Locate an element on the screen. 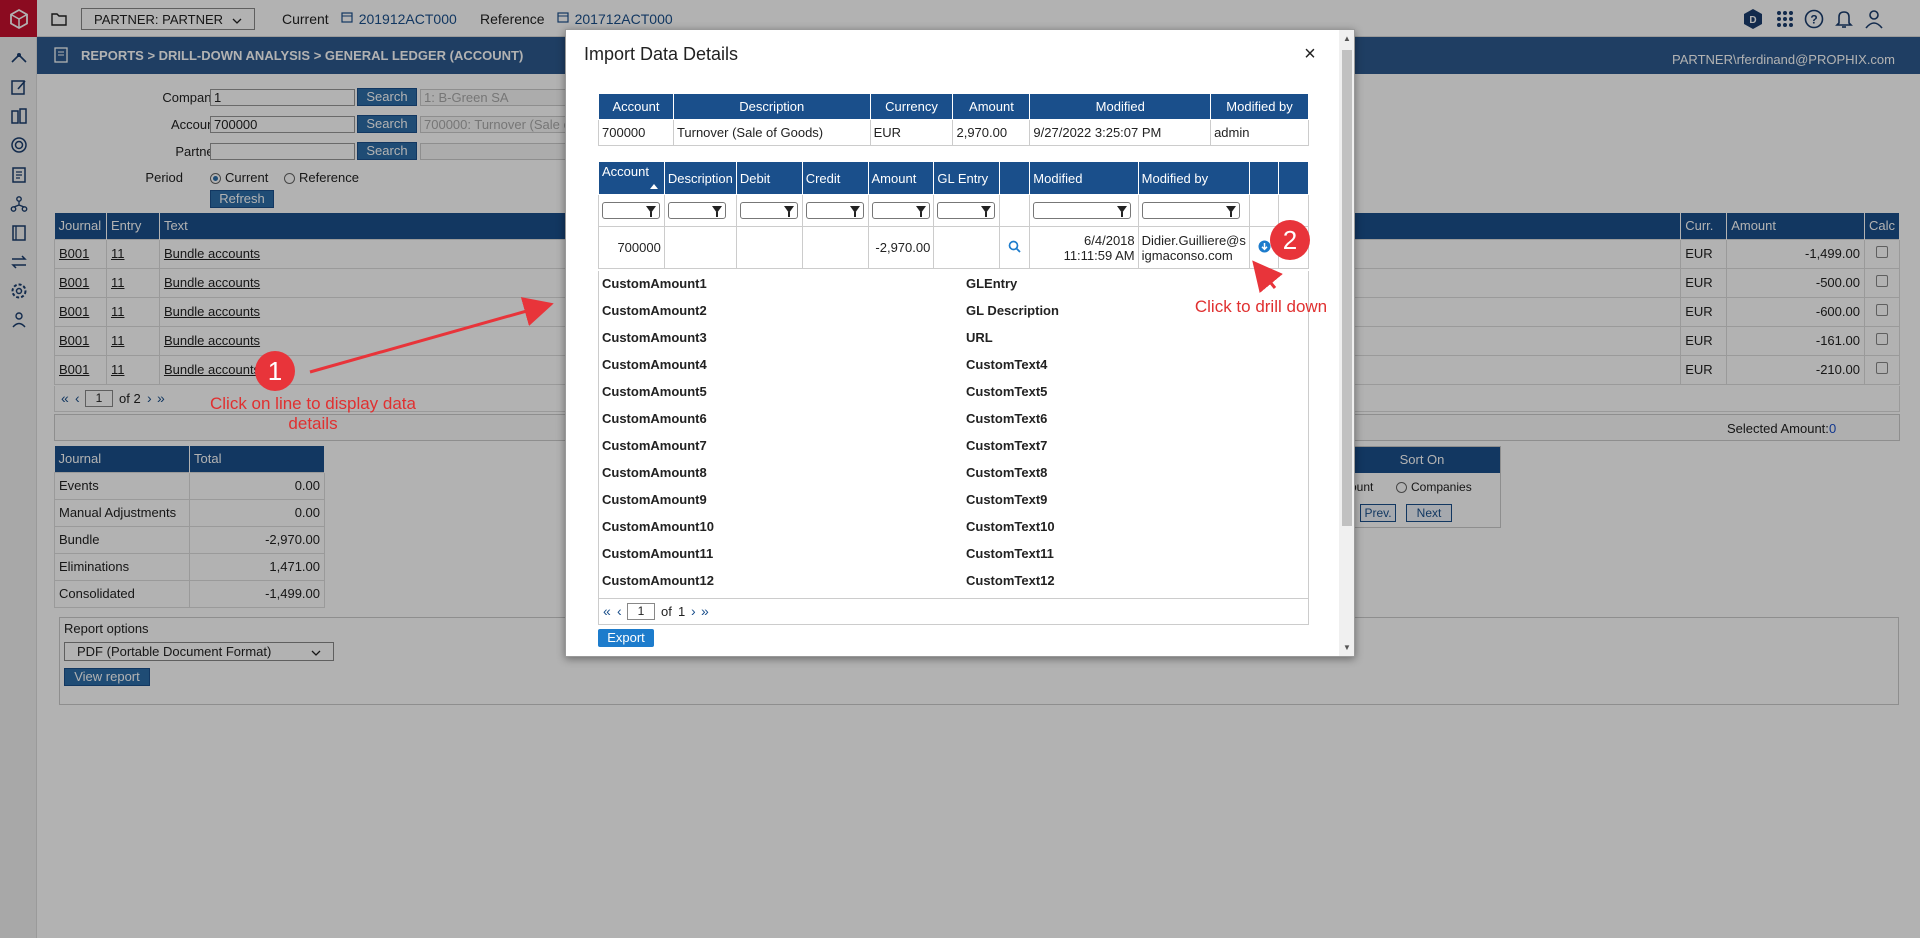  annotation-text-1-line2: details is located at coordinates (313, 423).